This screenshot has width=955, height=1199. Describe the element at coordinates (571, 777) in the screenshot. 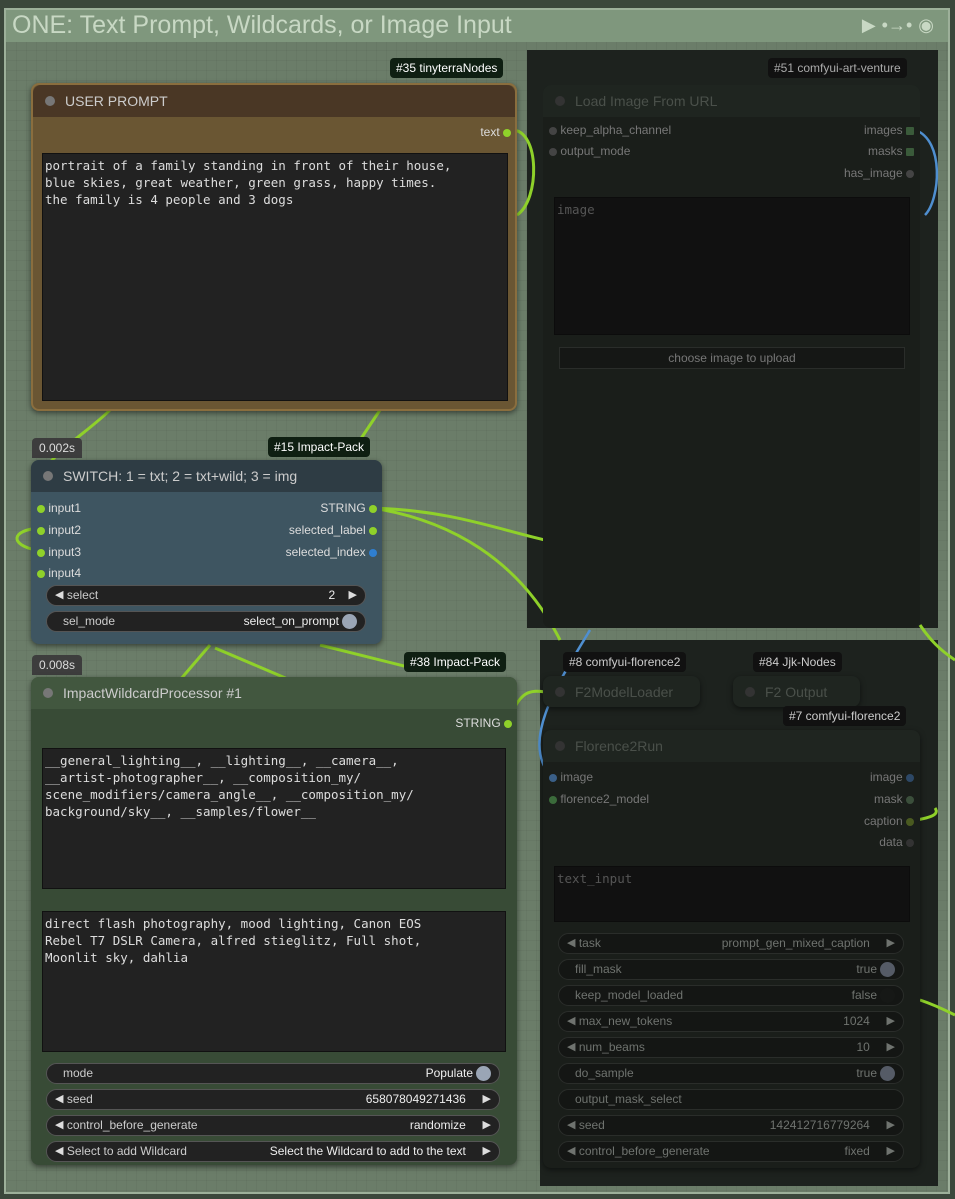

I see `input-image: image` at that location.